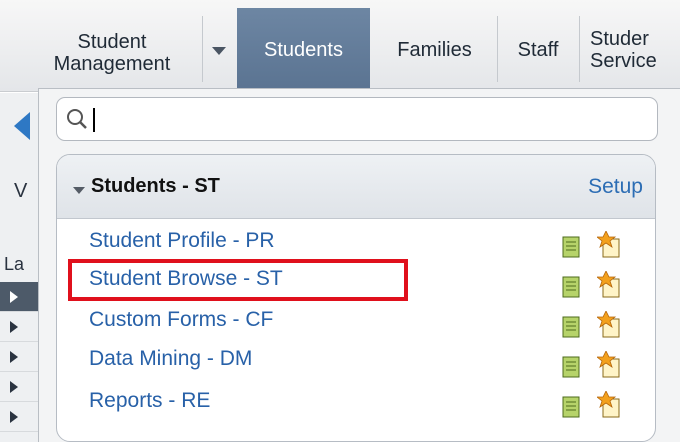 The width and height of the screenshot is (680, 442). I want to click on module-label-line1: Student, so click(112, 42).